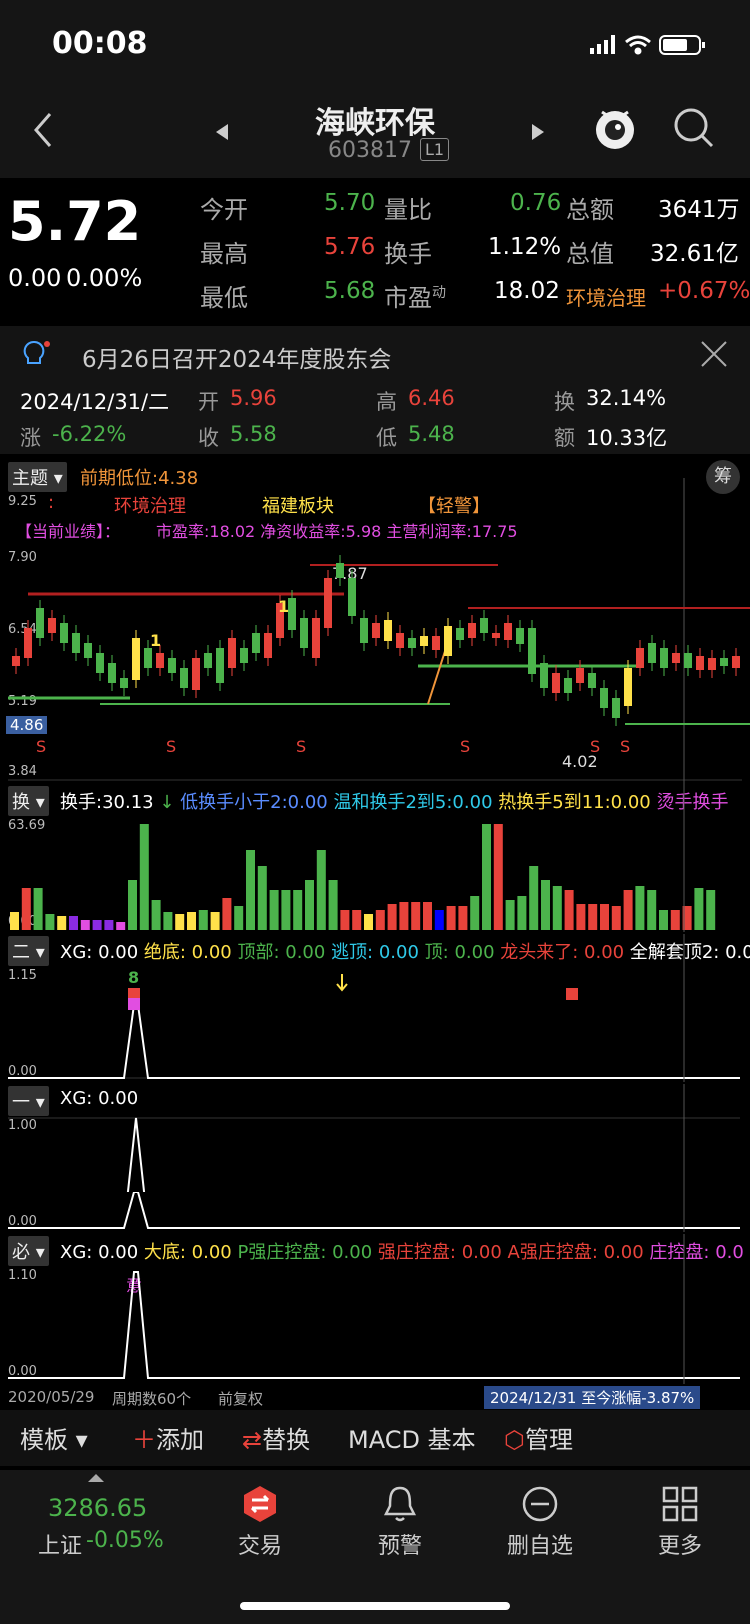  I want to click on panel3-svg, so click(374, 1138).